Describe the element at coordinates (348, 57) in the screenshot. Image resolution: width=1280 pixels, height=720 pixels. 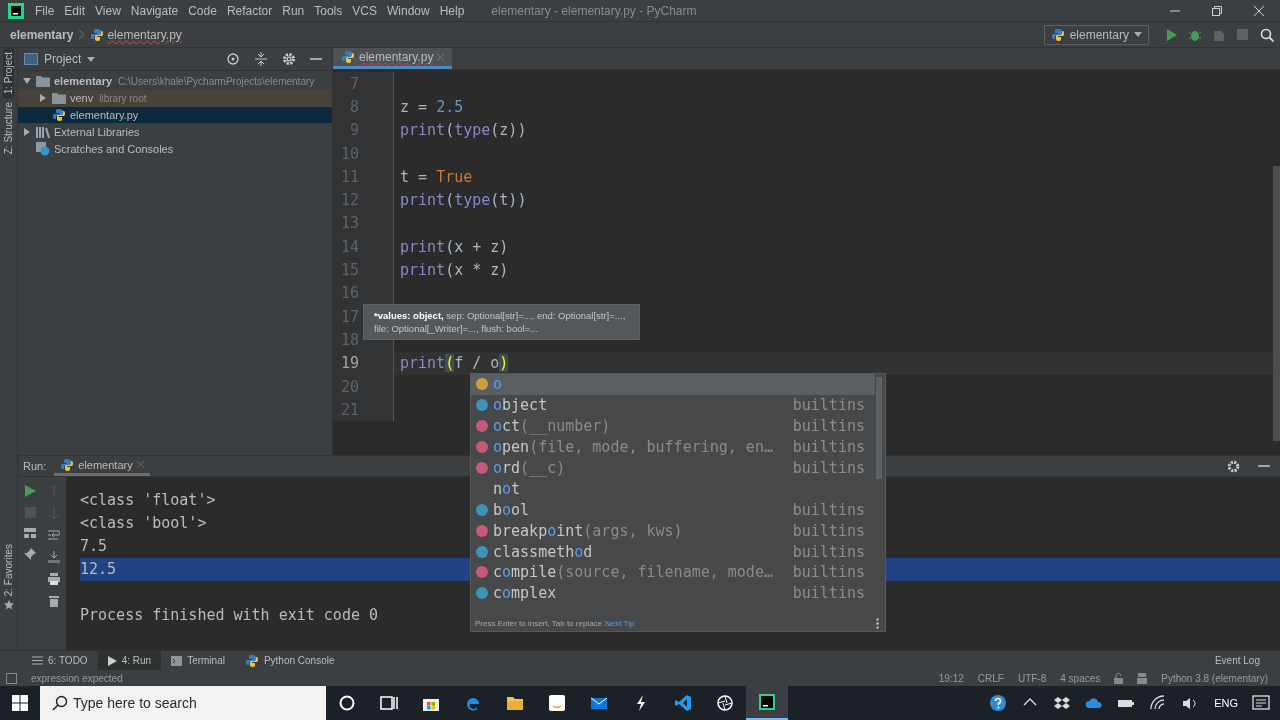
I see `python-file-icon` at that location.